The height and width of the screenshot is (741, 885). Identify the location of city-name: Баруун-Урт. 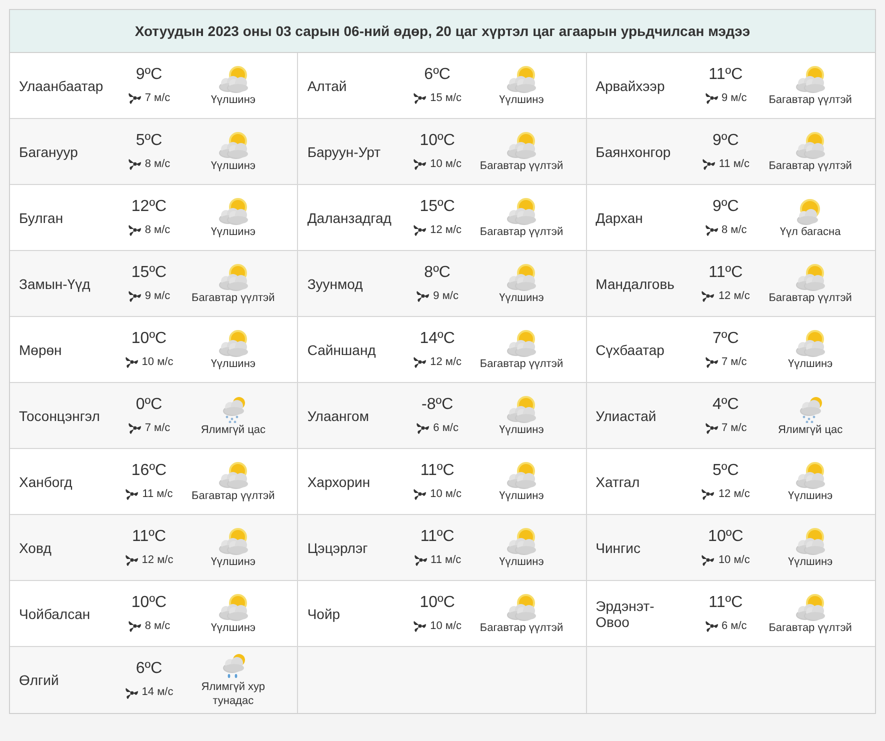
(344, 152).